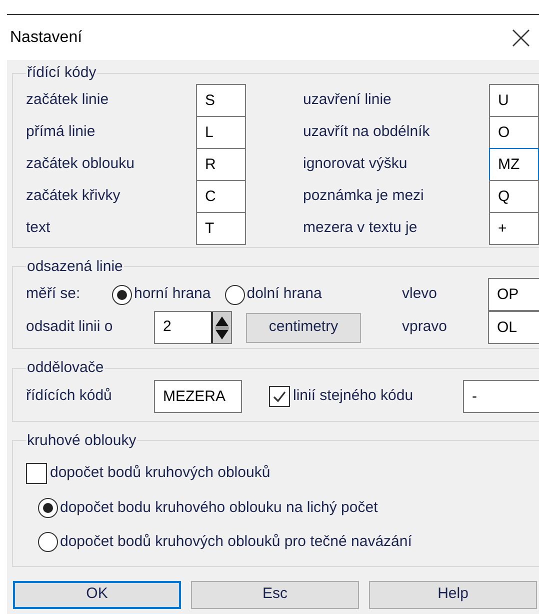  What do you see at coordinates (221, 196) in the screenshot?
I see `text-field: C` at bounding box center [221, 196].